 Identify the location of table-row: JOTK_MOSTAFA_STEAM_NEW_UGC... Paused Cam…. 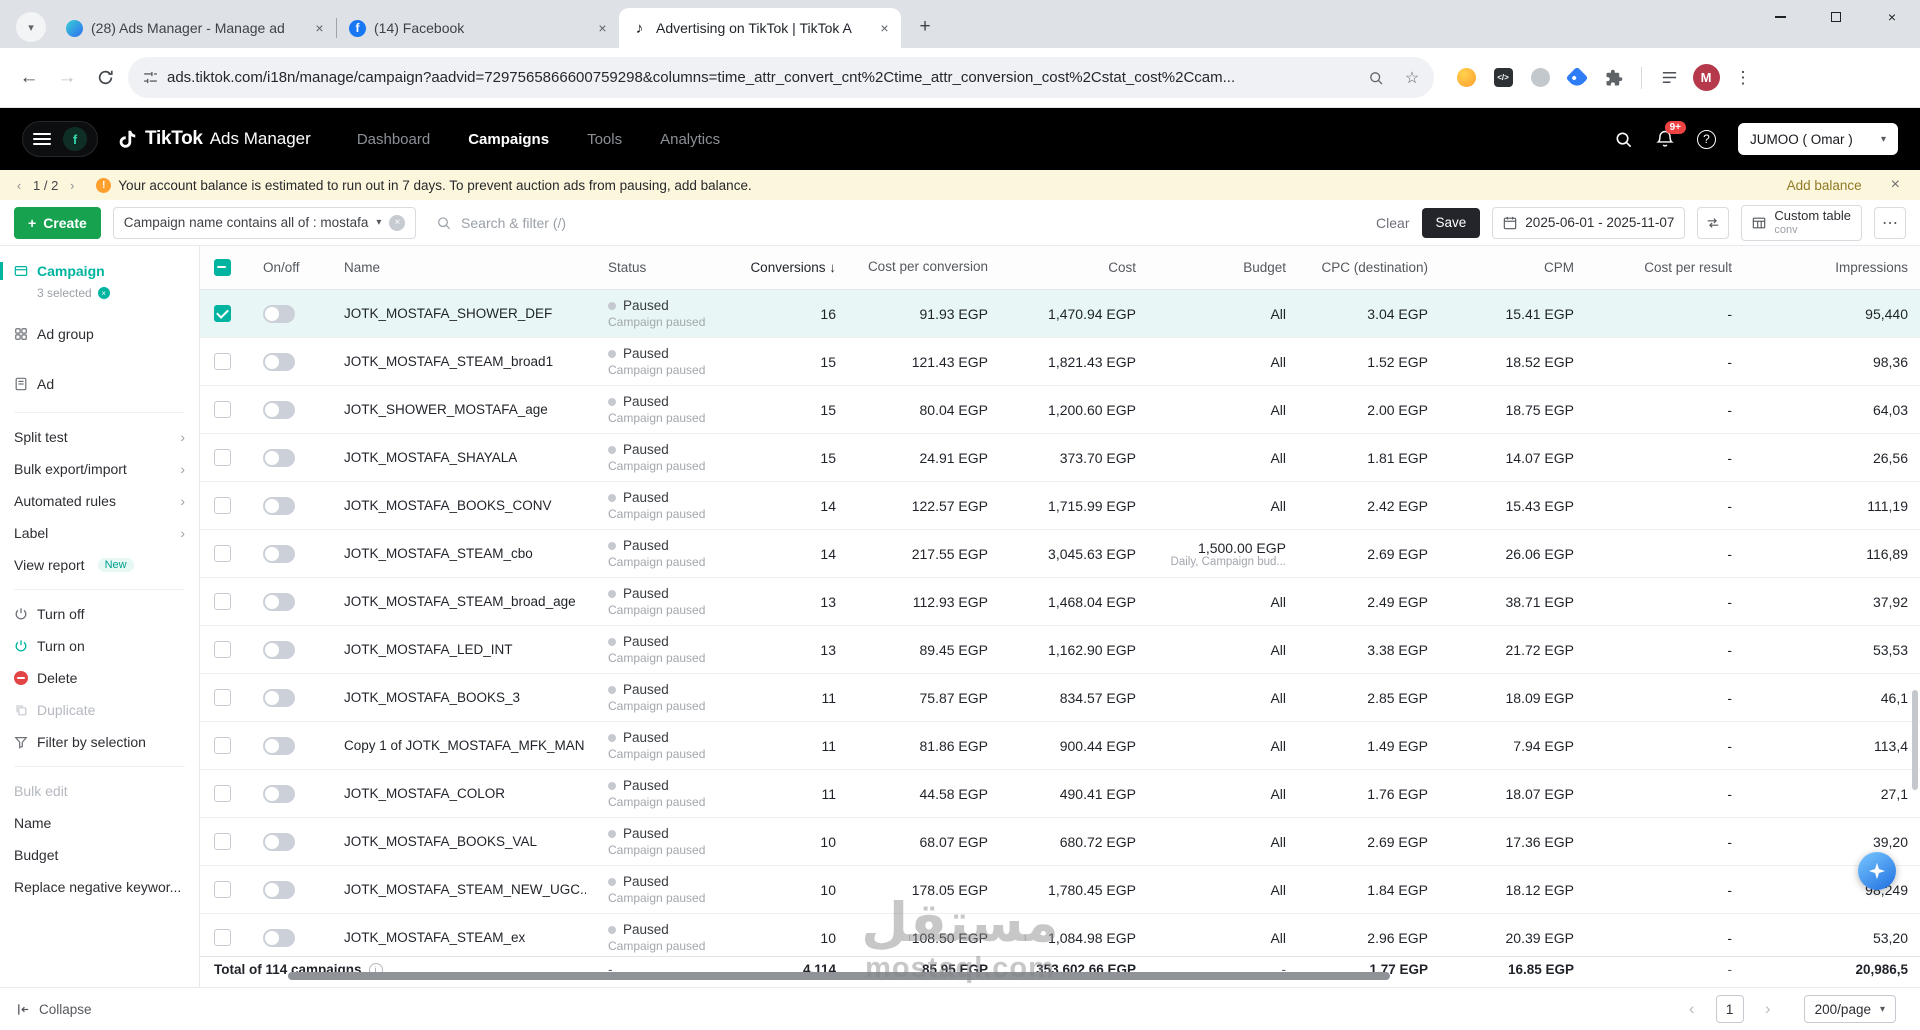
(1060, 890).